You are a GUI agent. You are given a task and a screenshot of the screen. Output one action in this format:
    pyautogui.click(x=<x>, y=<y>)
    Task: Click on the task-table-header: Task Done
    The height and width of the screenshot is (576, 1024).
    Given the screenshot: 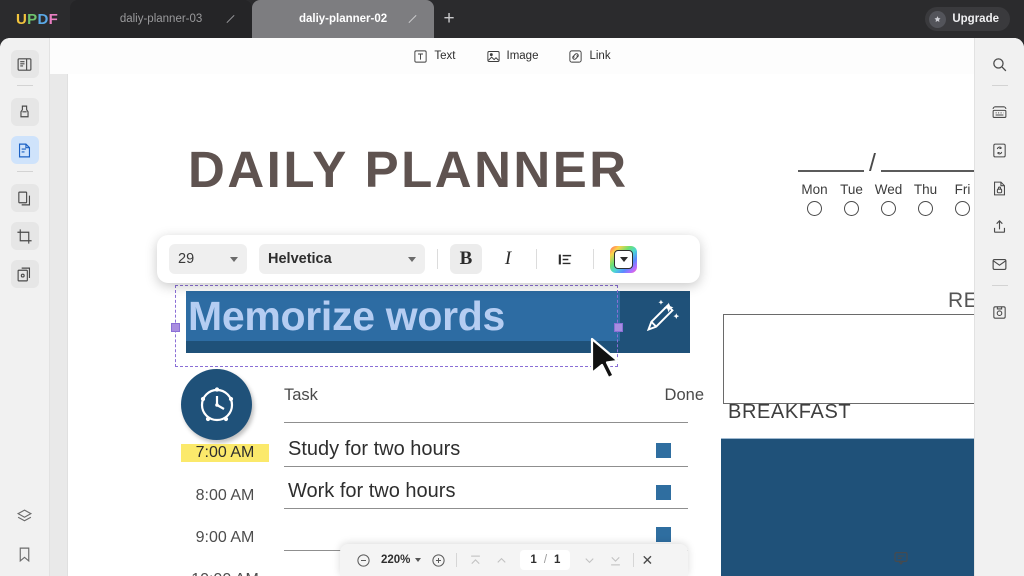 What is the action you would take?
    pyautogui.click(x=494, y=395)
    